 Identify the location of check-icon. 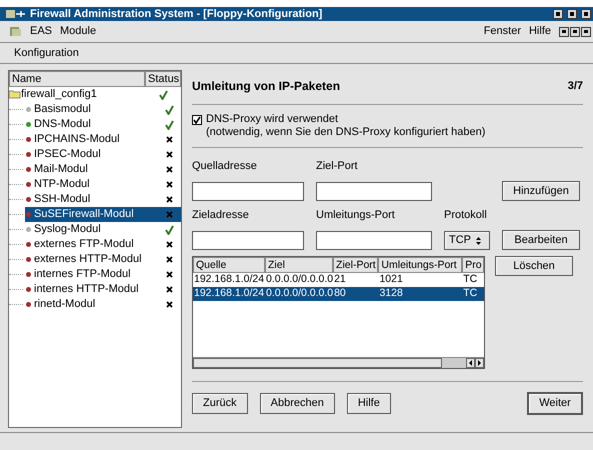
(197, 120).